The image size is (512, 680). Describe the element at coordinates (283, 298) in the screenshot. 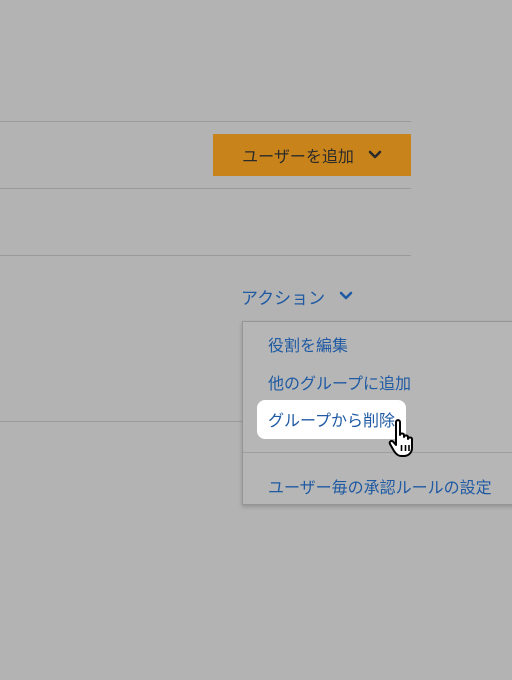

I see `actions-label: アクション` at that location.